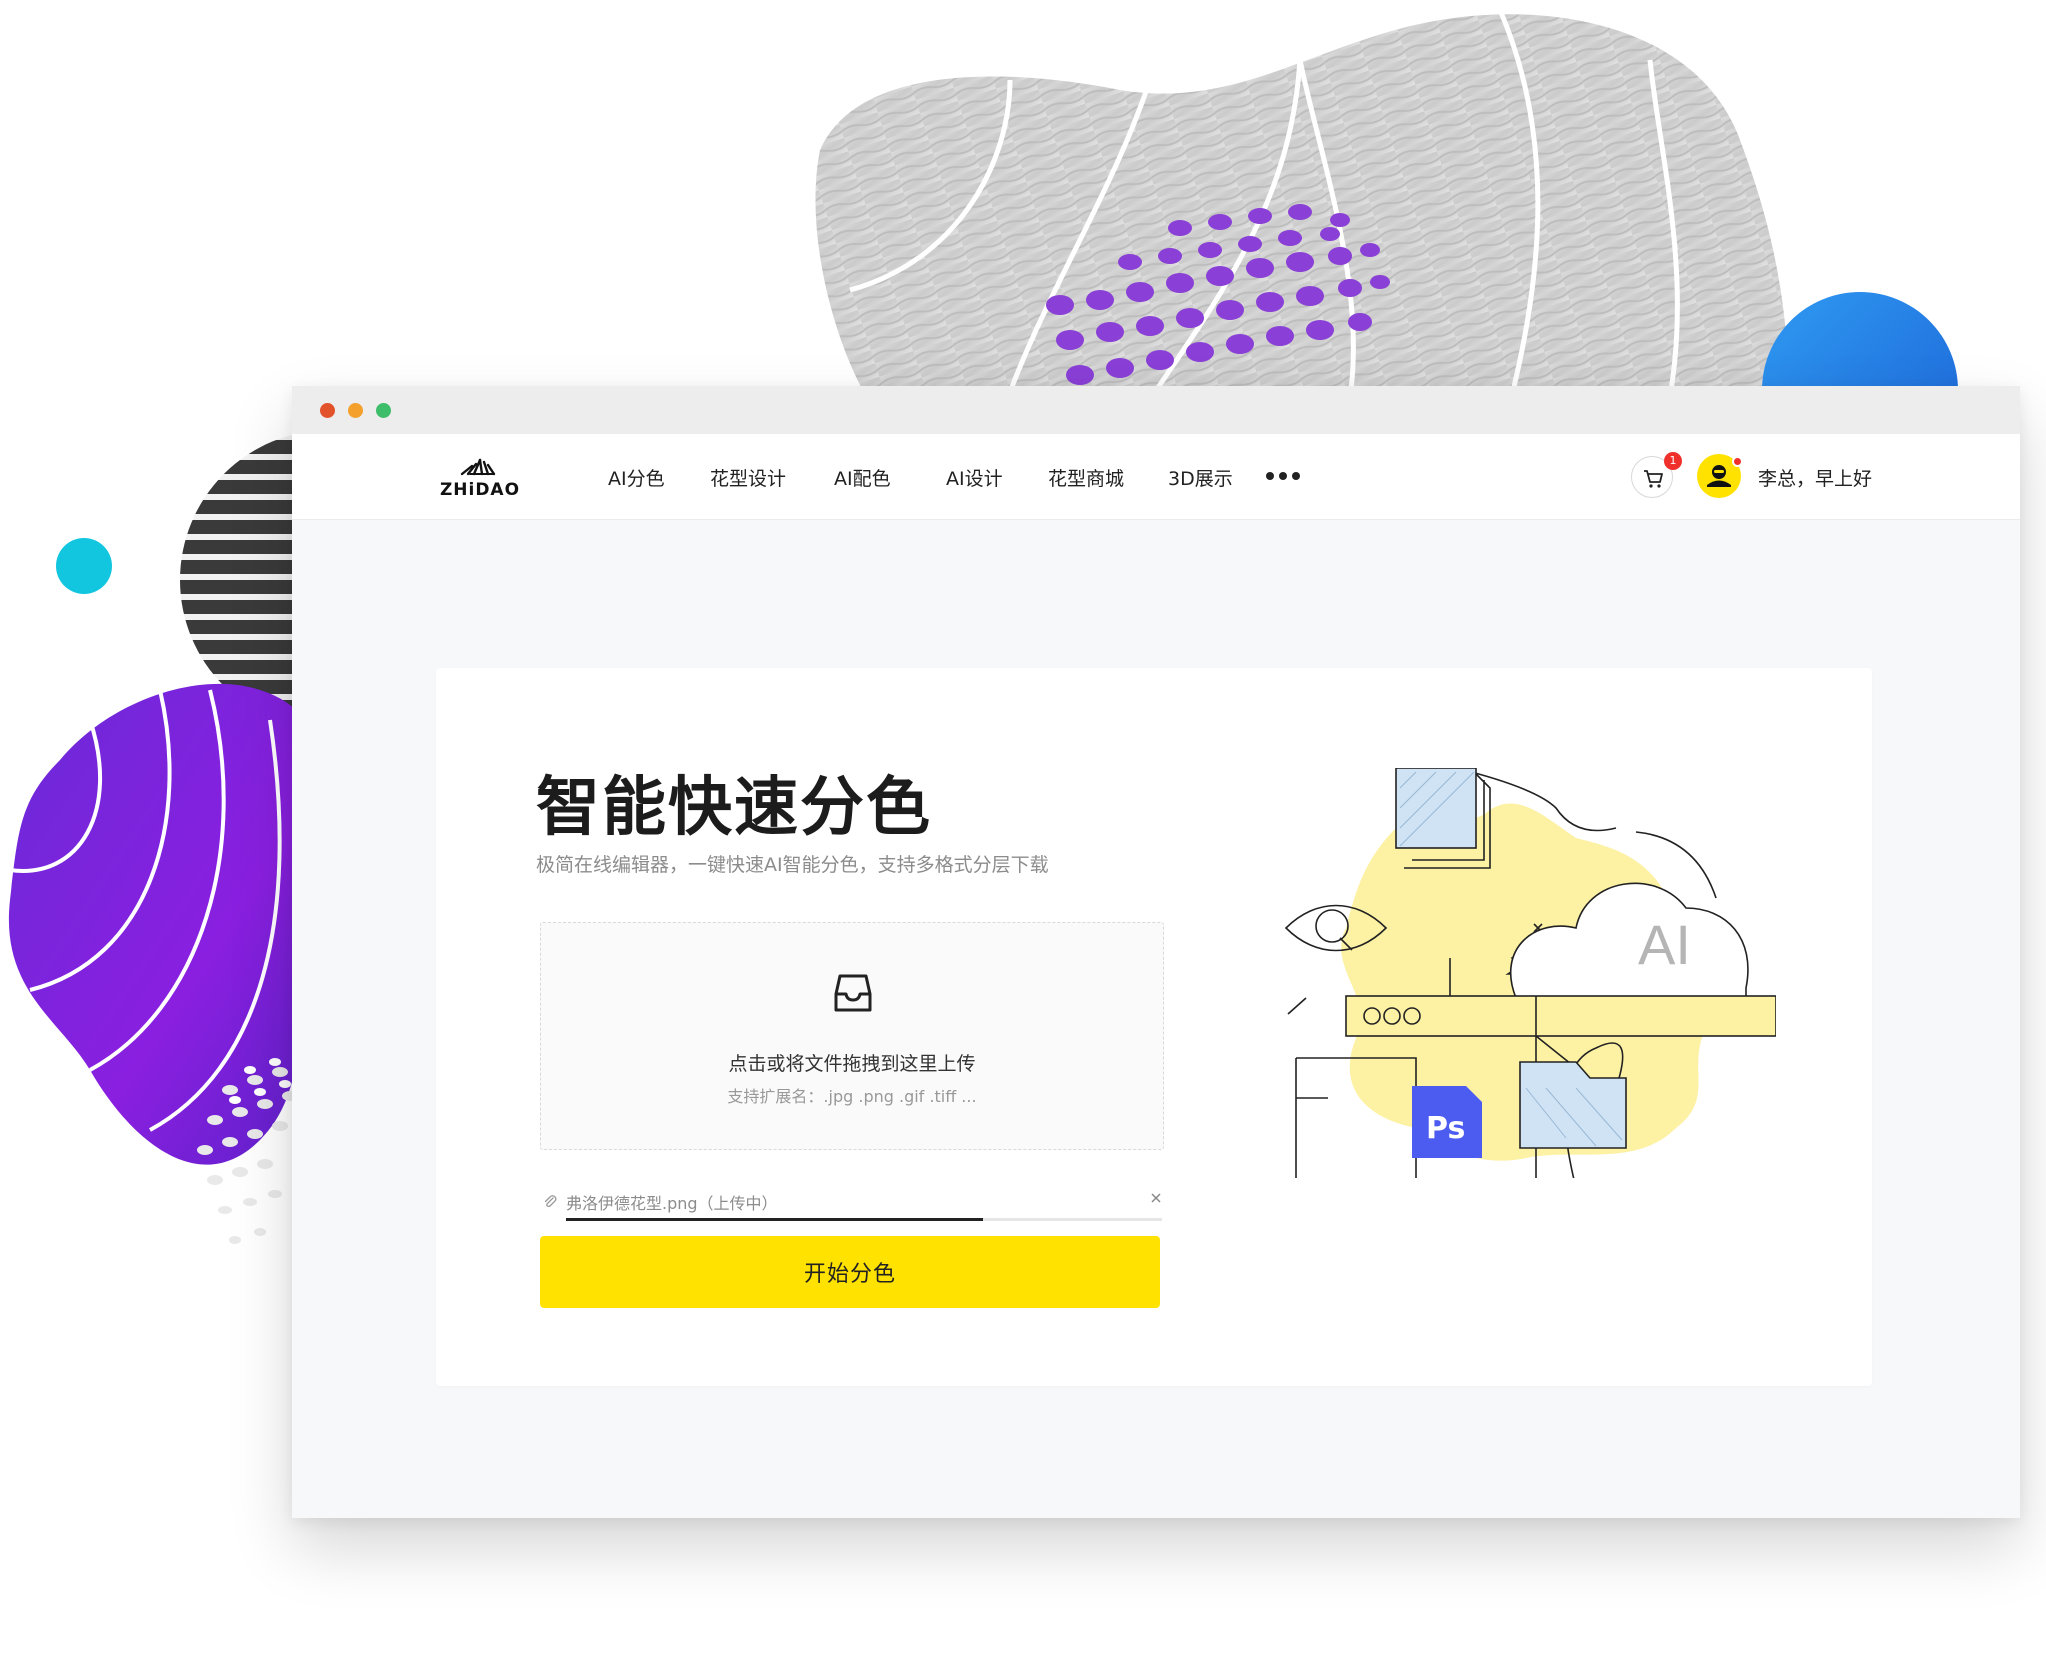 This screenshot has height=1660, width=2046. Describe the element at coordinates (1283, 477) in the screenshot. I see `more-icon` at that location.